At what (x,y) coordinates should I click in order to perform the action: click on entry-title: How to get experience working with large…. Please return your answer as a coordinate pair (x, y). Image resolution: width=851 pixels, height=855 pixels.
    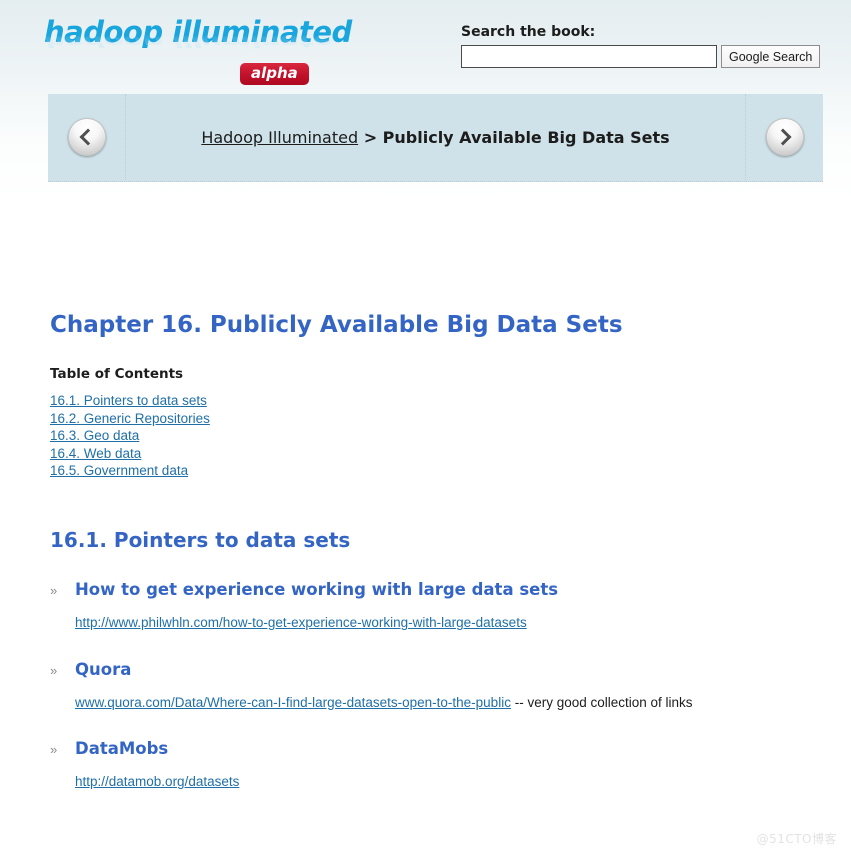
    Looking at the image, I should click on (317, 589).